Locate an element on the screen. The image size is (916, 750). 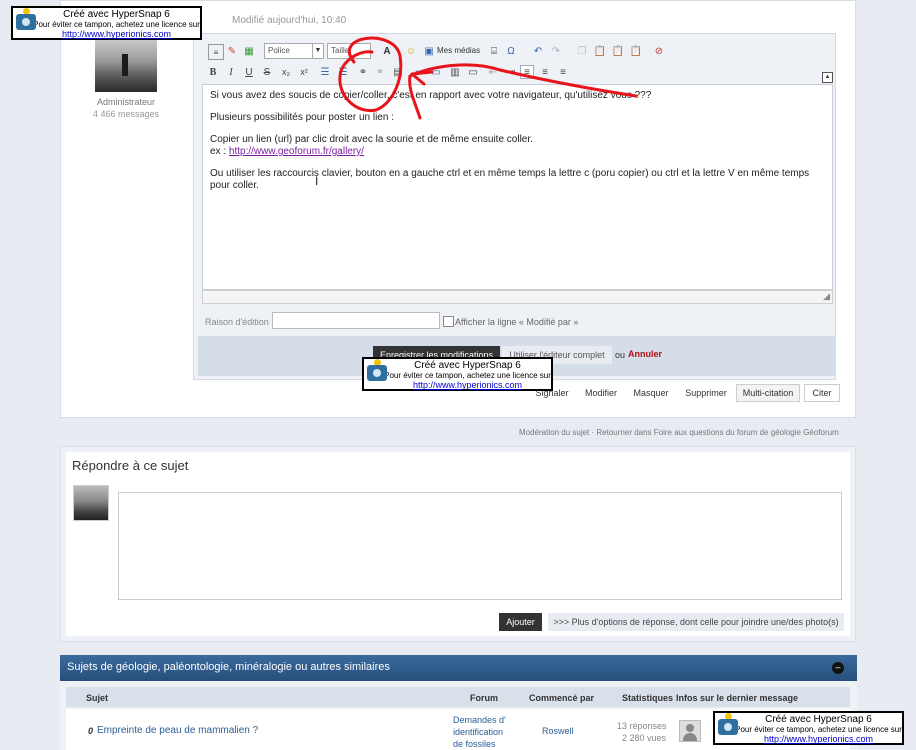
italic-icon: I is located at coordinates (231, 72).